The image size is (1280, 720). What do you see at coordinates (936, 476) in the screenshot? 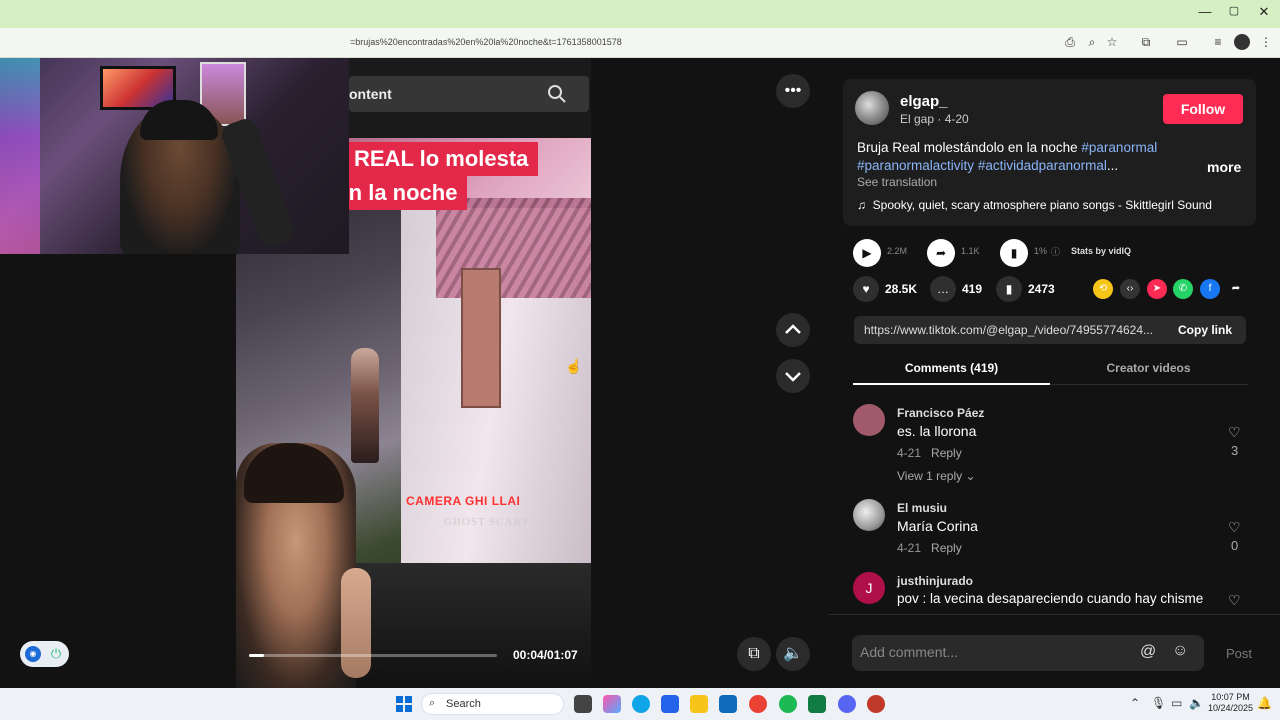
I see `view-replies-button: View 1 reply ⌄` at bounding box center [936, 476].